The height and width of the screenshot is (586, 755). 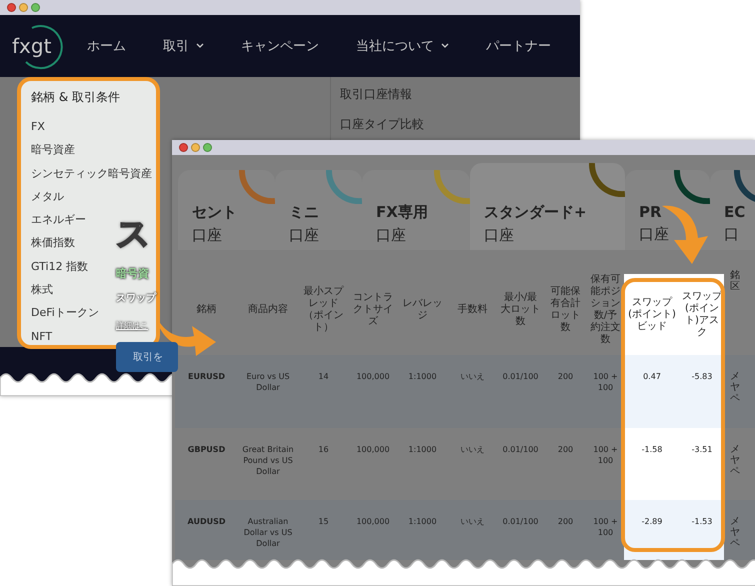 What do you see at coordinates (667, 210) in the screenshot?
I see `account-tab: PR 口座` at bounding box center [667, 210].